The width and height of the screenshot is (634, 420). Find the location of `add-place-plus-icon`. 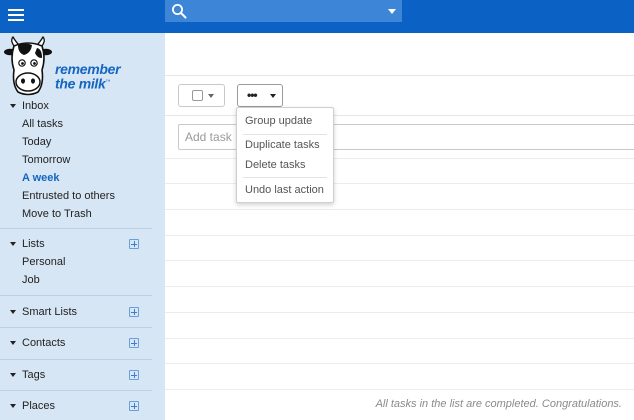

add-place-plus-icon is located at coordinates (134, 406).